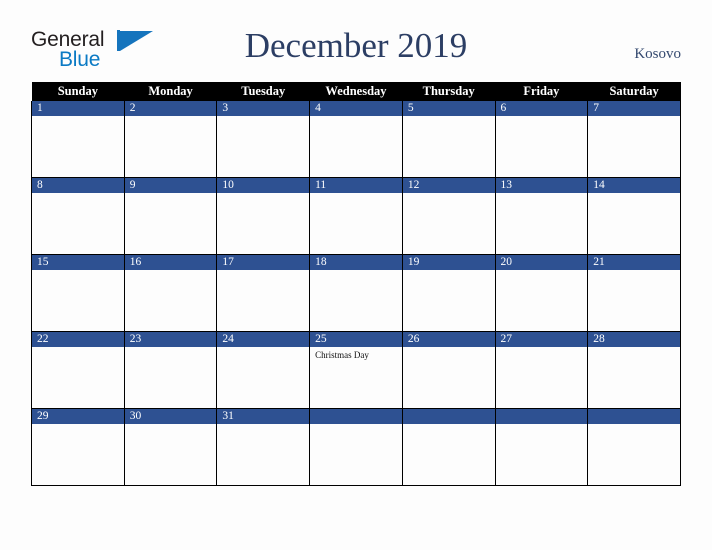  I want to click on day-cell: 24, so click(263, 370).